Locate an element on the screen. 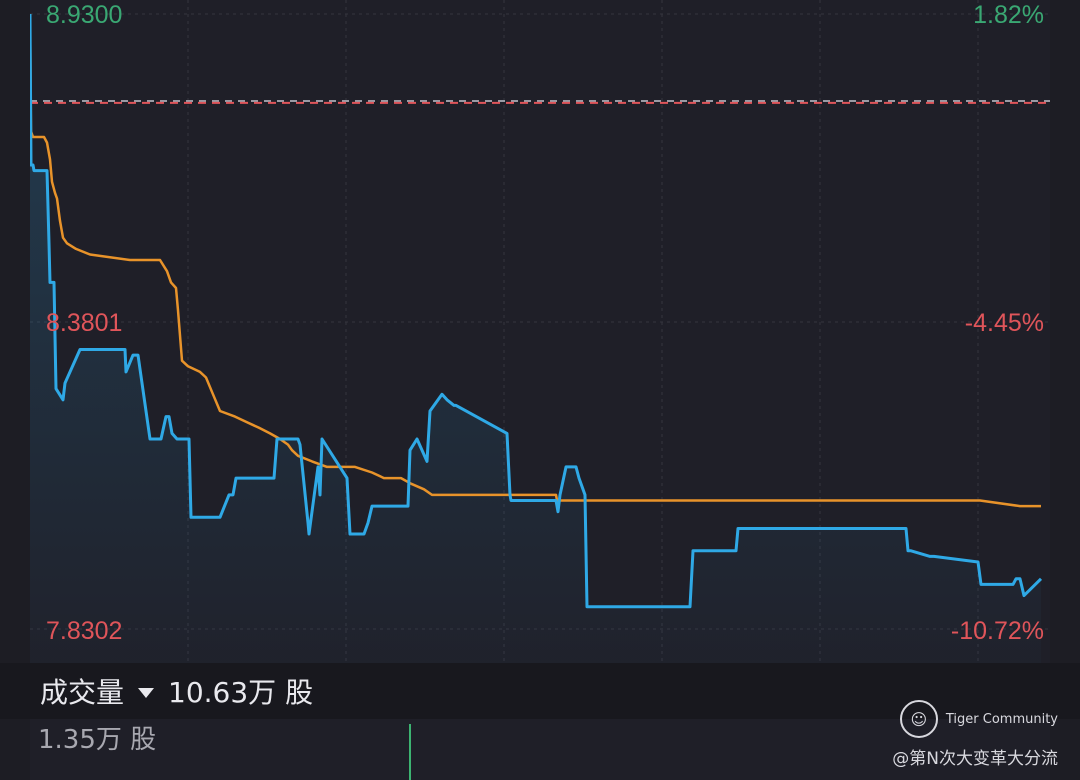 This screenshot has width=1080, height=780. volume-total: 10.63万 股 is located at coordinates (241, 692).